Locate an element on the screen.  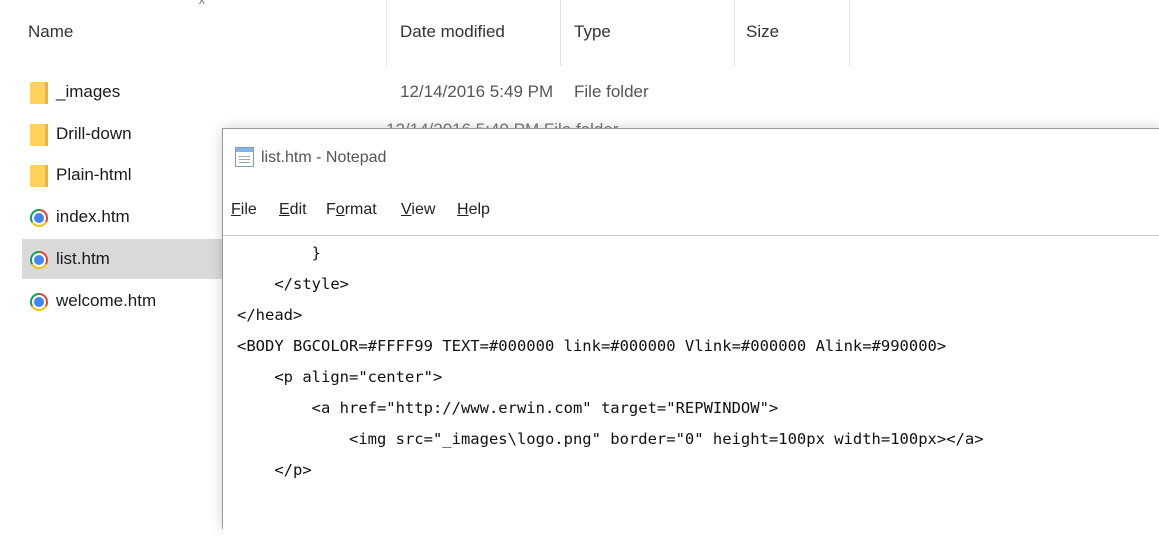
menu-view: View is located at coordinates (418, 210).